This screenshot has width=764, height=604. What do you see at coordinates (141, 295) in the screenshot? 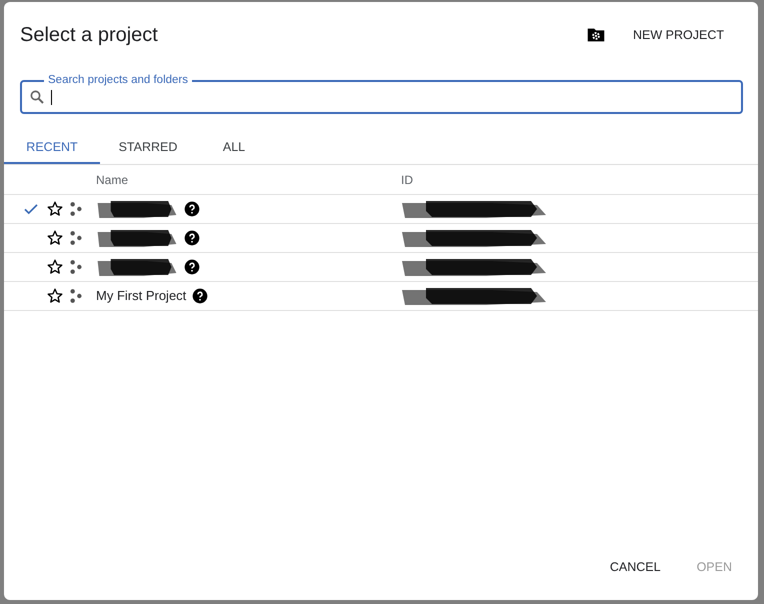
I see `project-name: My First Project` at bounding box center [141, 295].